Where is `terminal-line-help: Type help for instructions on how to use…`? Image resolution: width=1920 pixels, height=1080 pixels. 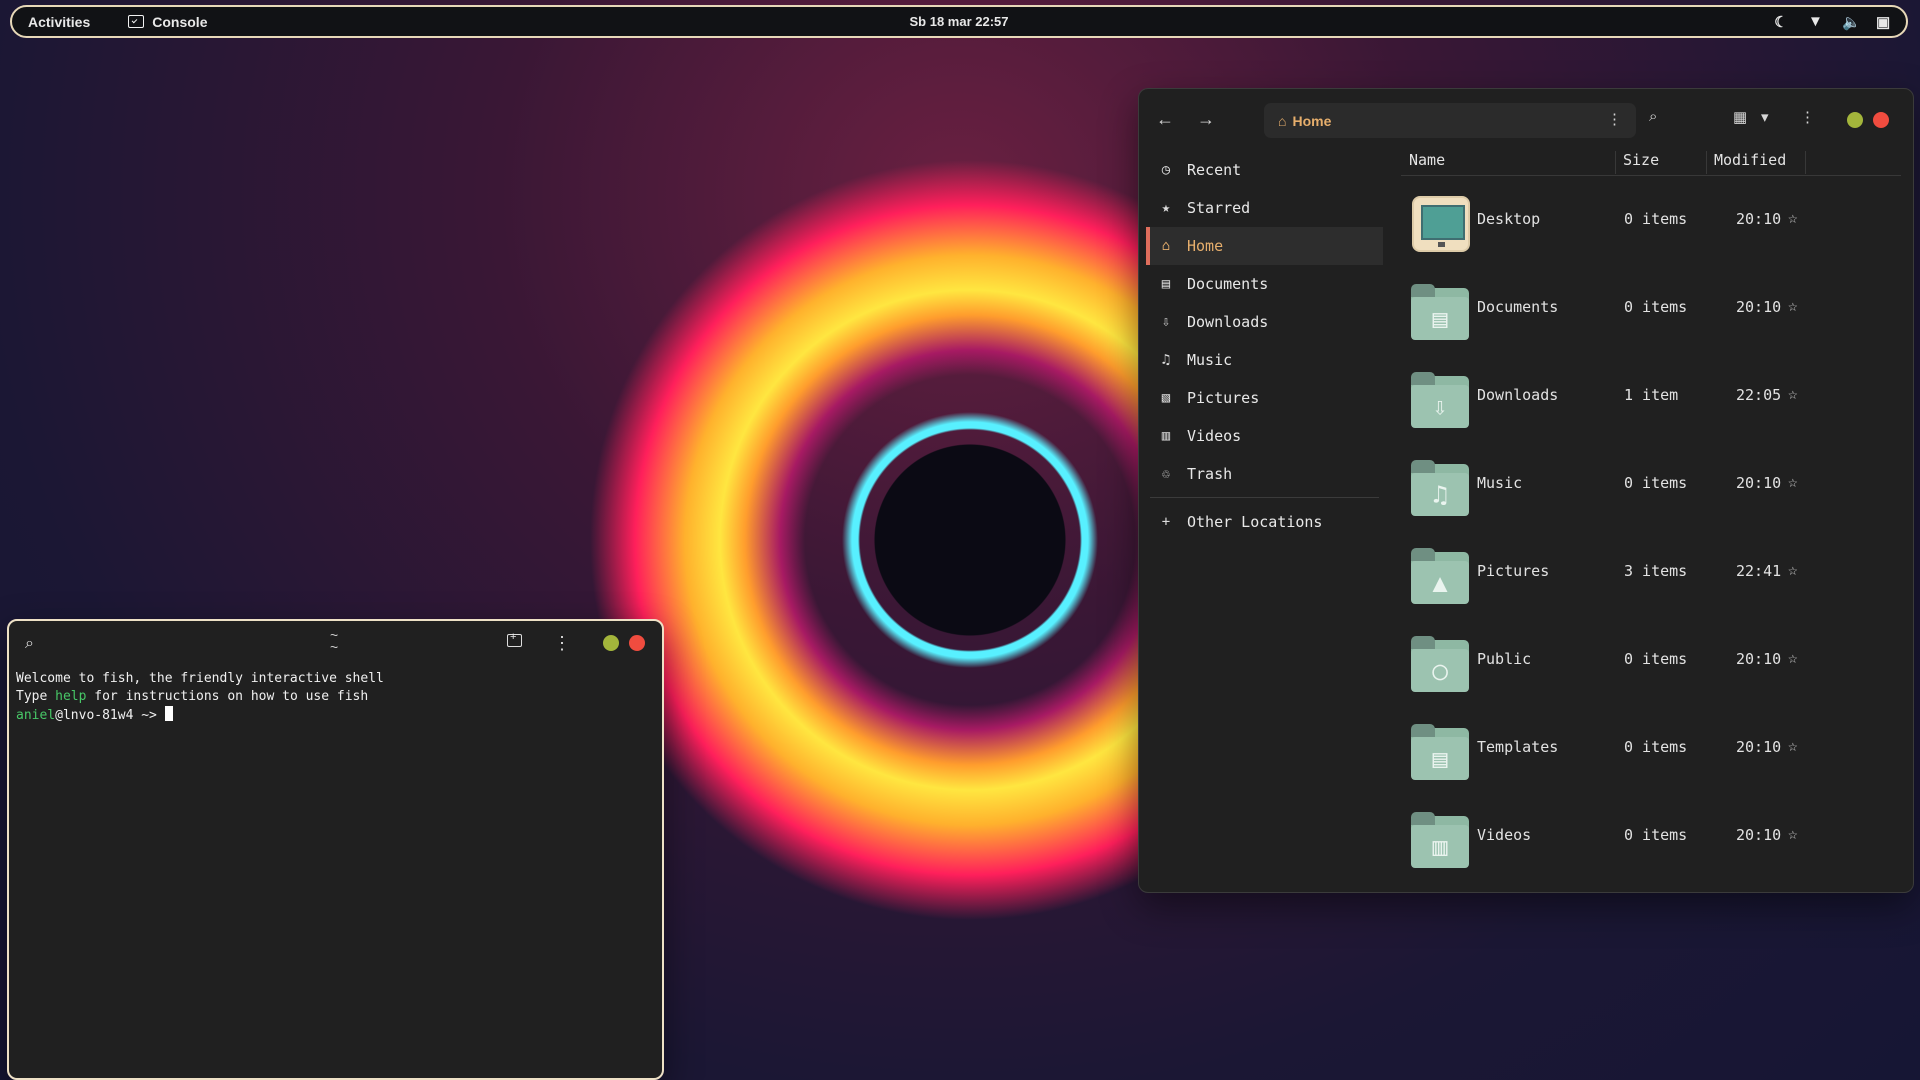 terminal-line-help: Type help for instructions on how to use… is located at coordinates (339, 697).